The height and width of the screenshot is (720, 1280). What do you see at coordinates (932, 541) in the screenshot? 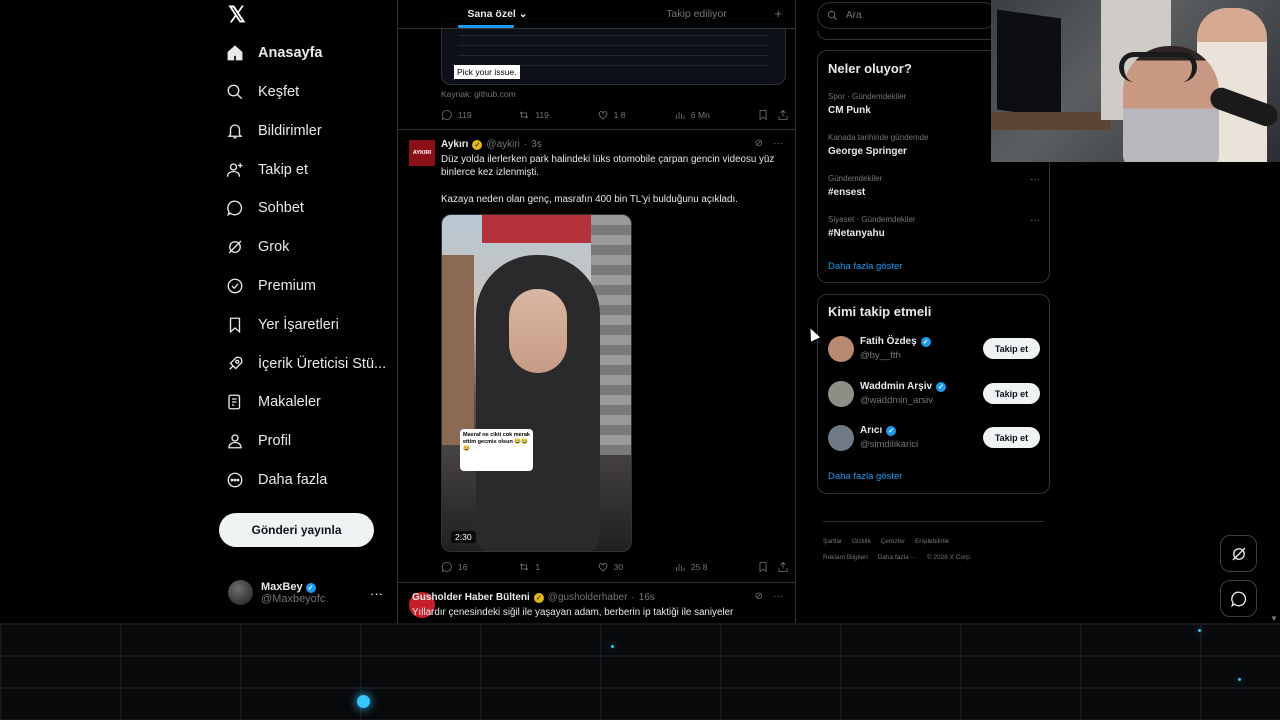
I see `footer-link: Erişilebilirlik` at bounding box center [932, 541].